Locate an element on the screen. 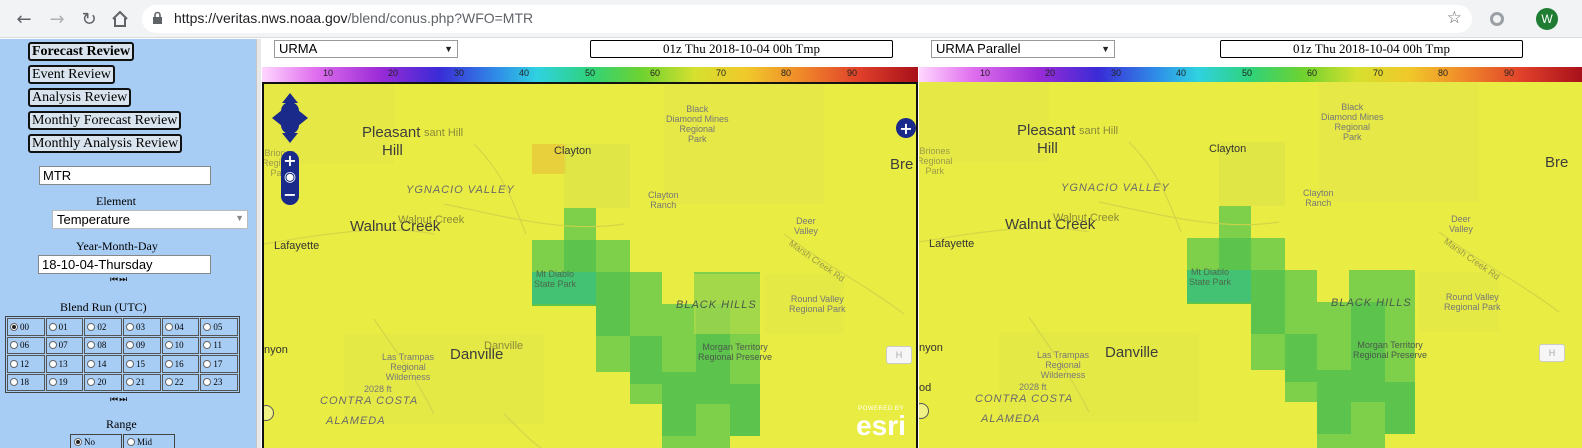  blend-run-option: 19 is located at coordinates (64, 382).